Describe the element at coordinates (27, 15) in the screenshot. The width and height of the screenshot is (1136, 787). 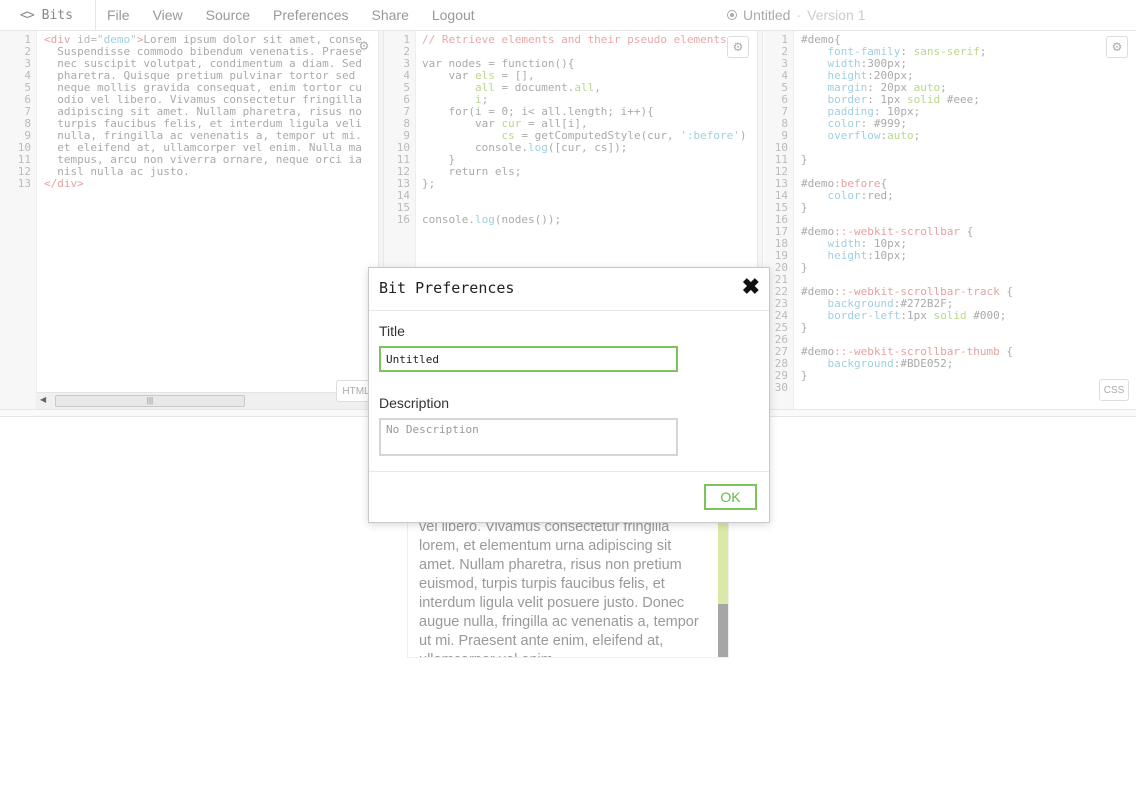
I see `code-brackets-icon: <>` at that location.